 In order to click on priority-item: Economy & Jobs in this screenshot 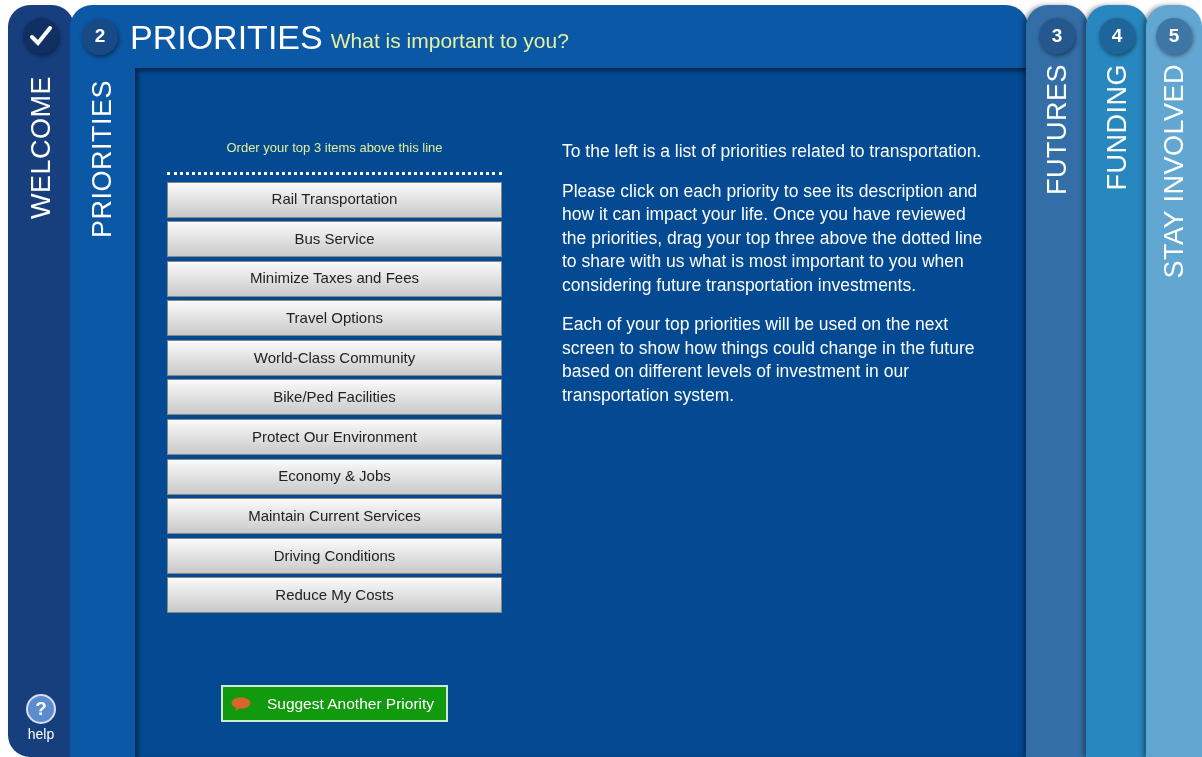, I will do `click(334, 476)`.